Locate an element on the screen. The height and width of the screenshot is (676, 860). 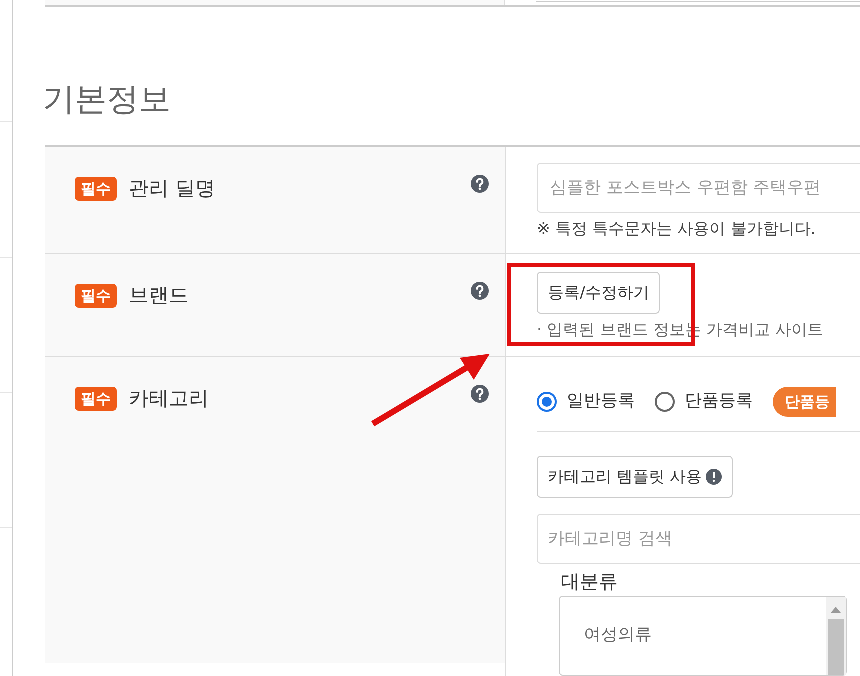
field-label: 브랜드 is located at coordinates (159, 295).